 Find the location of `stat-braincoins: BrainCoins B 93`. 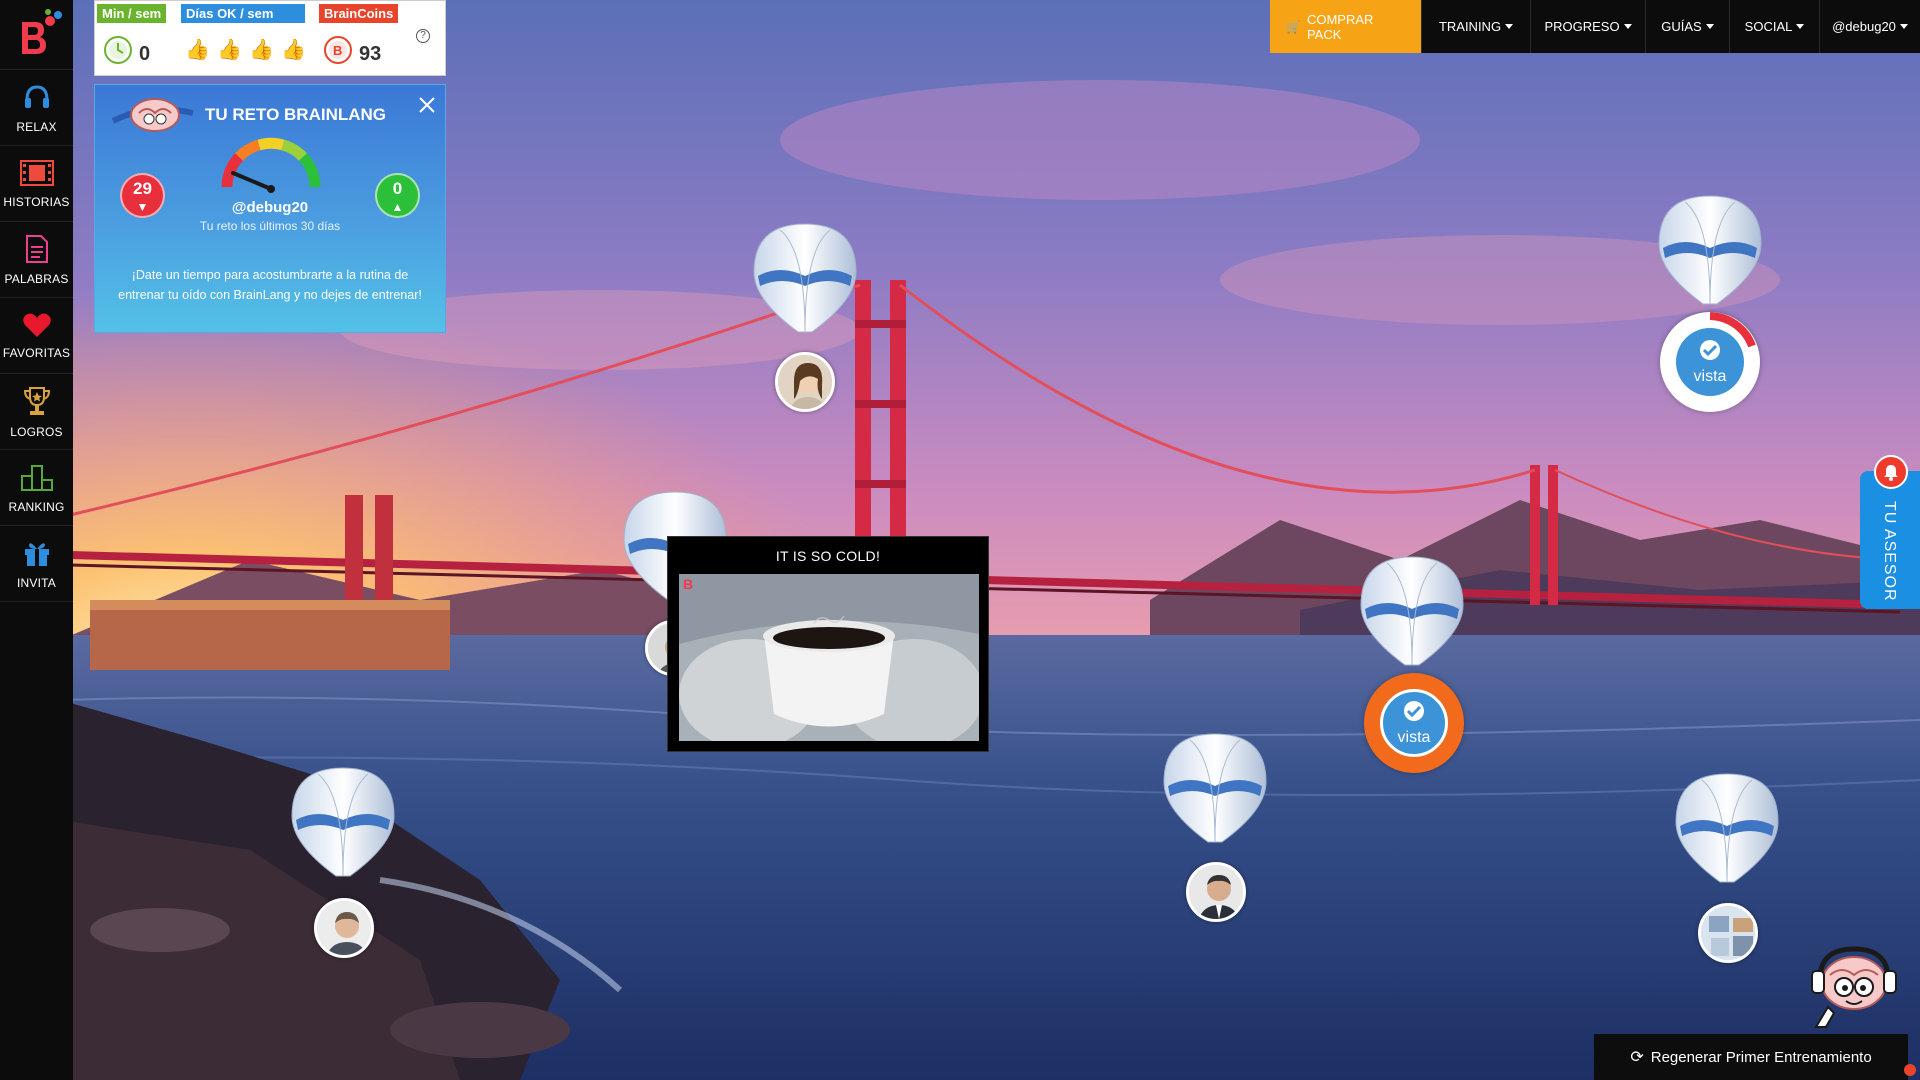

stat-braincoins: BrainCoins B 93 is located at coordinates (367, 39).